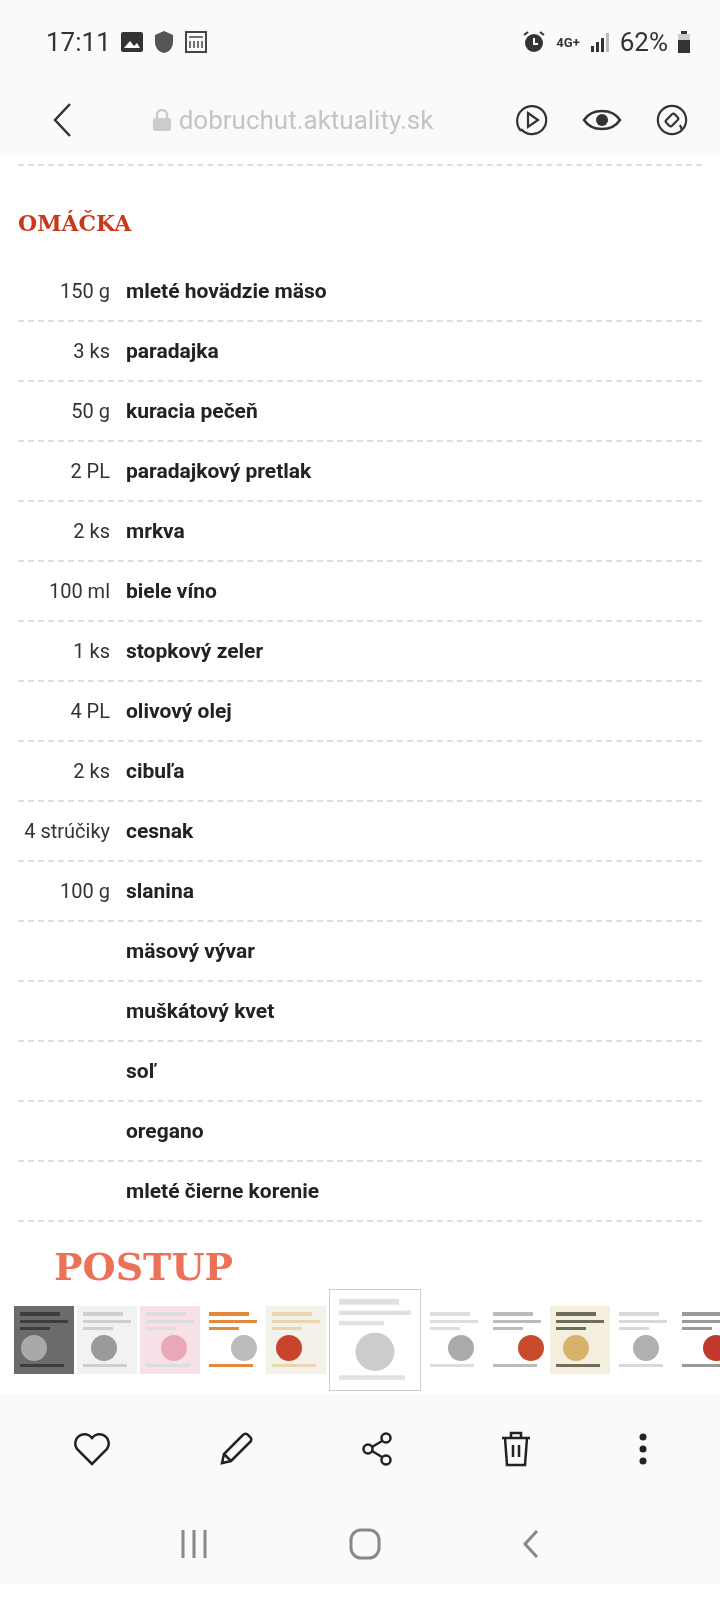 The height and width of the screenshot is (1600, 720). Describe the element at coordinates (360, 213) in the screenshot. I see `section-heading: OMÁČKA` at that location.